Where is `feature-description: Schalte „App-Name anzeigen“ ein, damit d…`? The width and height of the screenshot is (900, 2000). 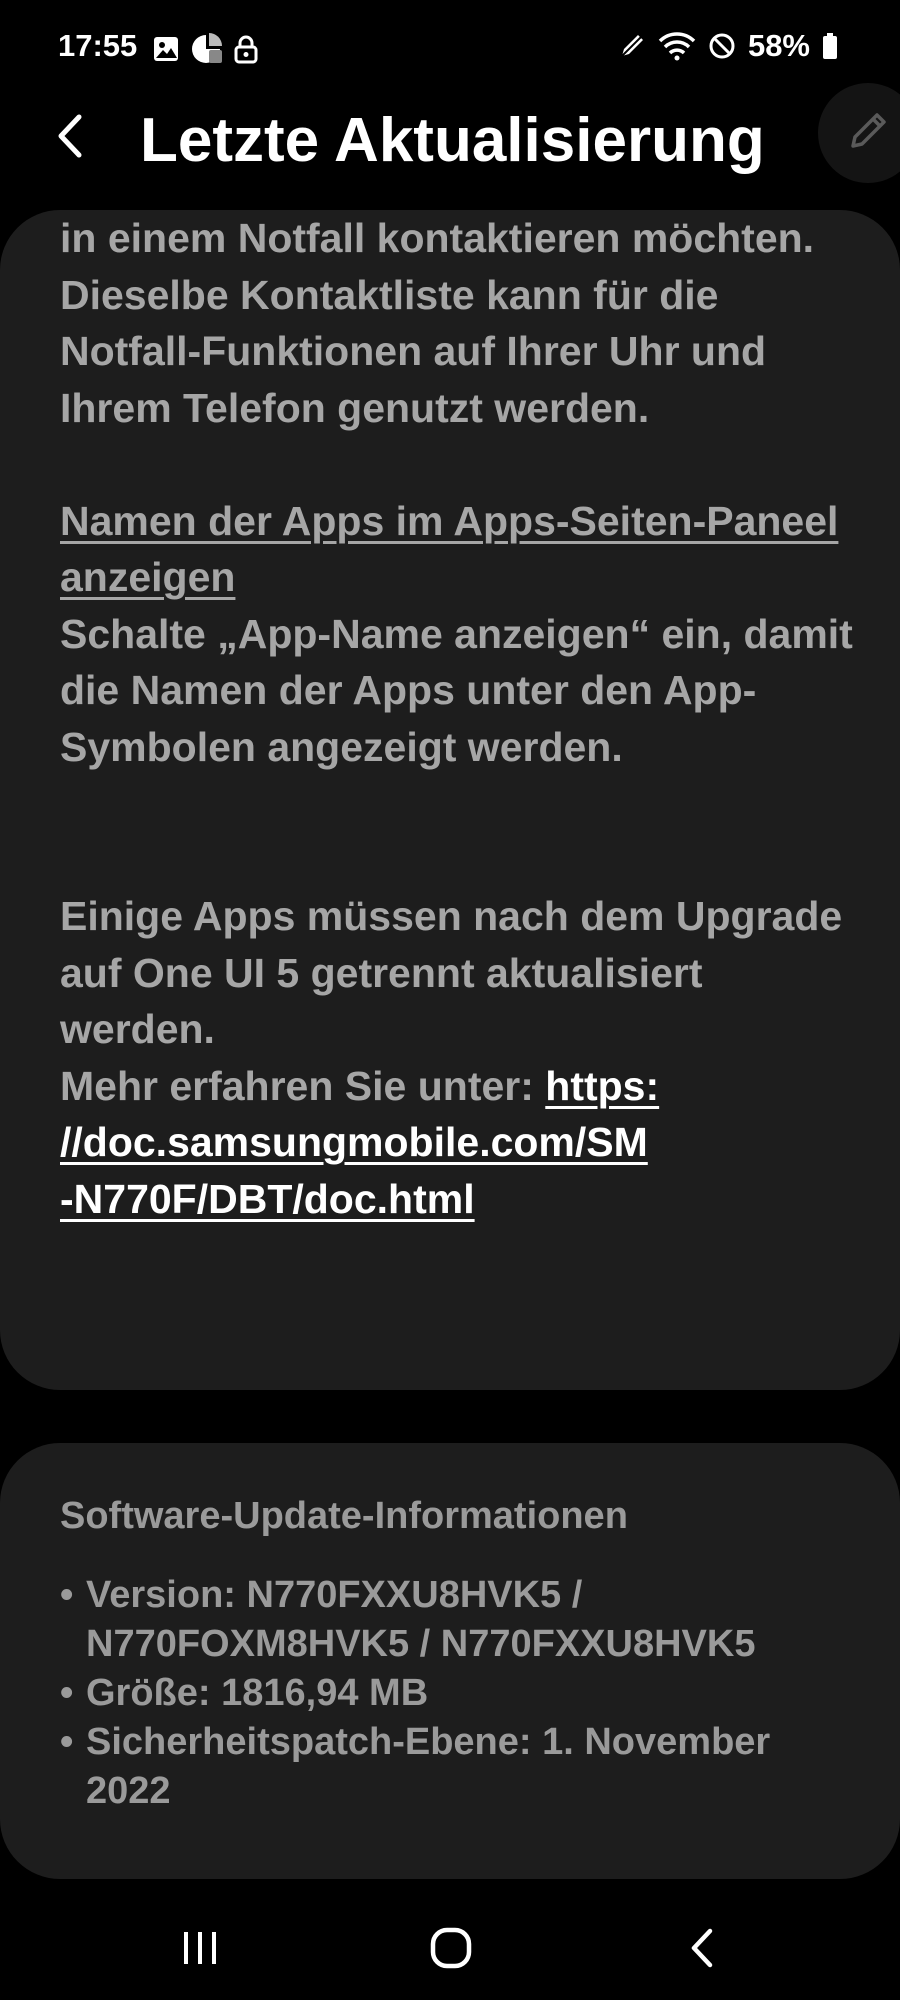 feature-description: Schalte „App-Name anzeigen“ ein, damit d… is located at coordinates (456, 690).